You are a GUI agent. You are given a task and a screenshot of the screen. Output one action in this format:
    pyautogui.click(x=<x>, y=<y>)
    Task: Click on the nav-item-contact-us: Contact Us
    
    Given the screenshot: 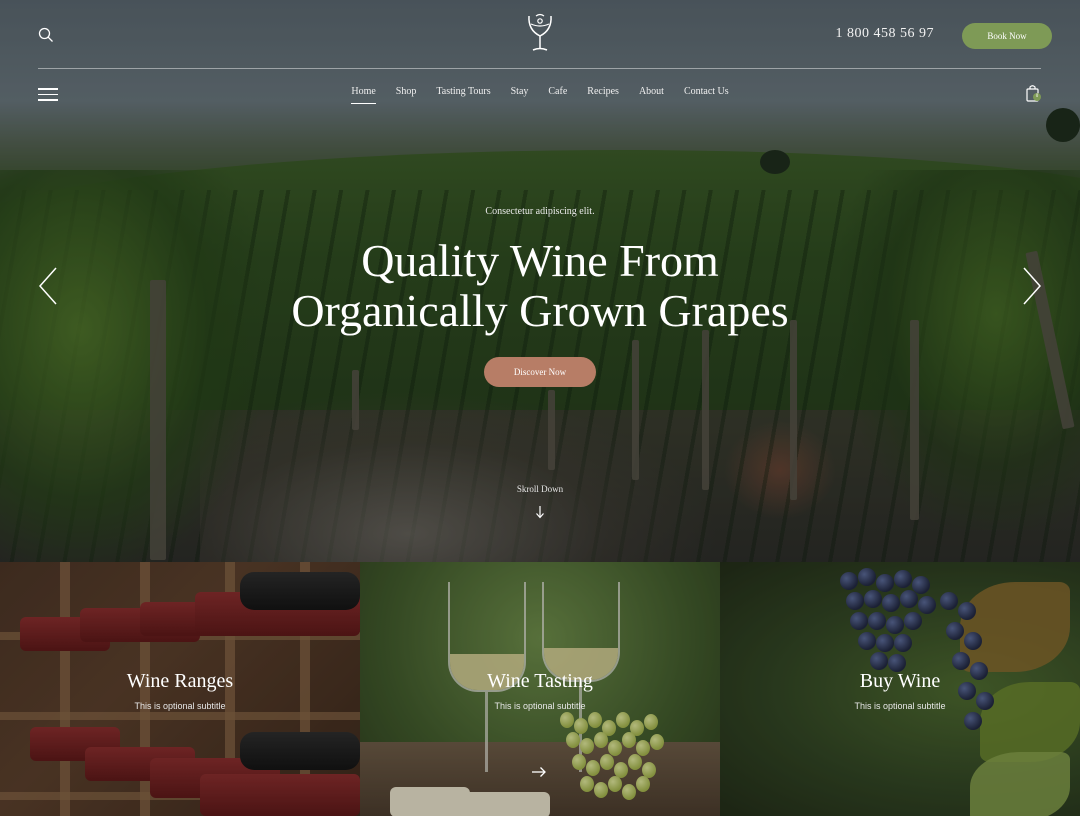 What is the action you would take?
    pyautogui.click(x=706, y=95)
    